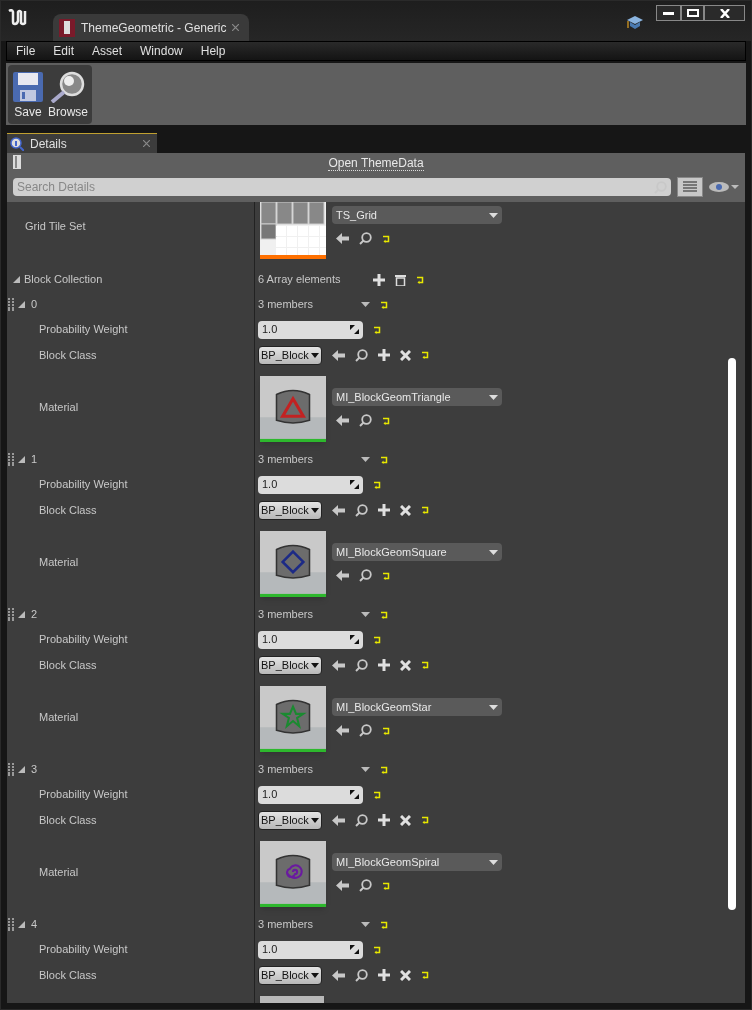  Describe the element at coordinates (724, 13) in the screenshot. I see `close-button` at that location.